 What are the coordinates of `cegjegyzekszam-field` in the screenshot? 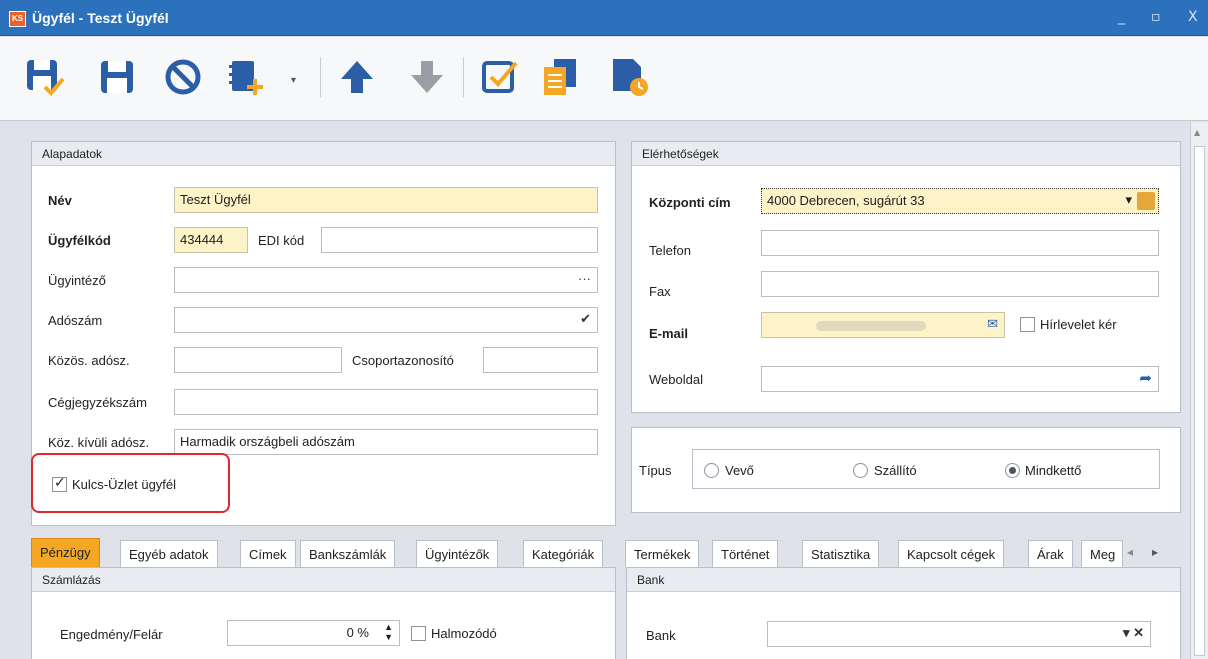 It's located at (386, 402).